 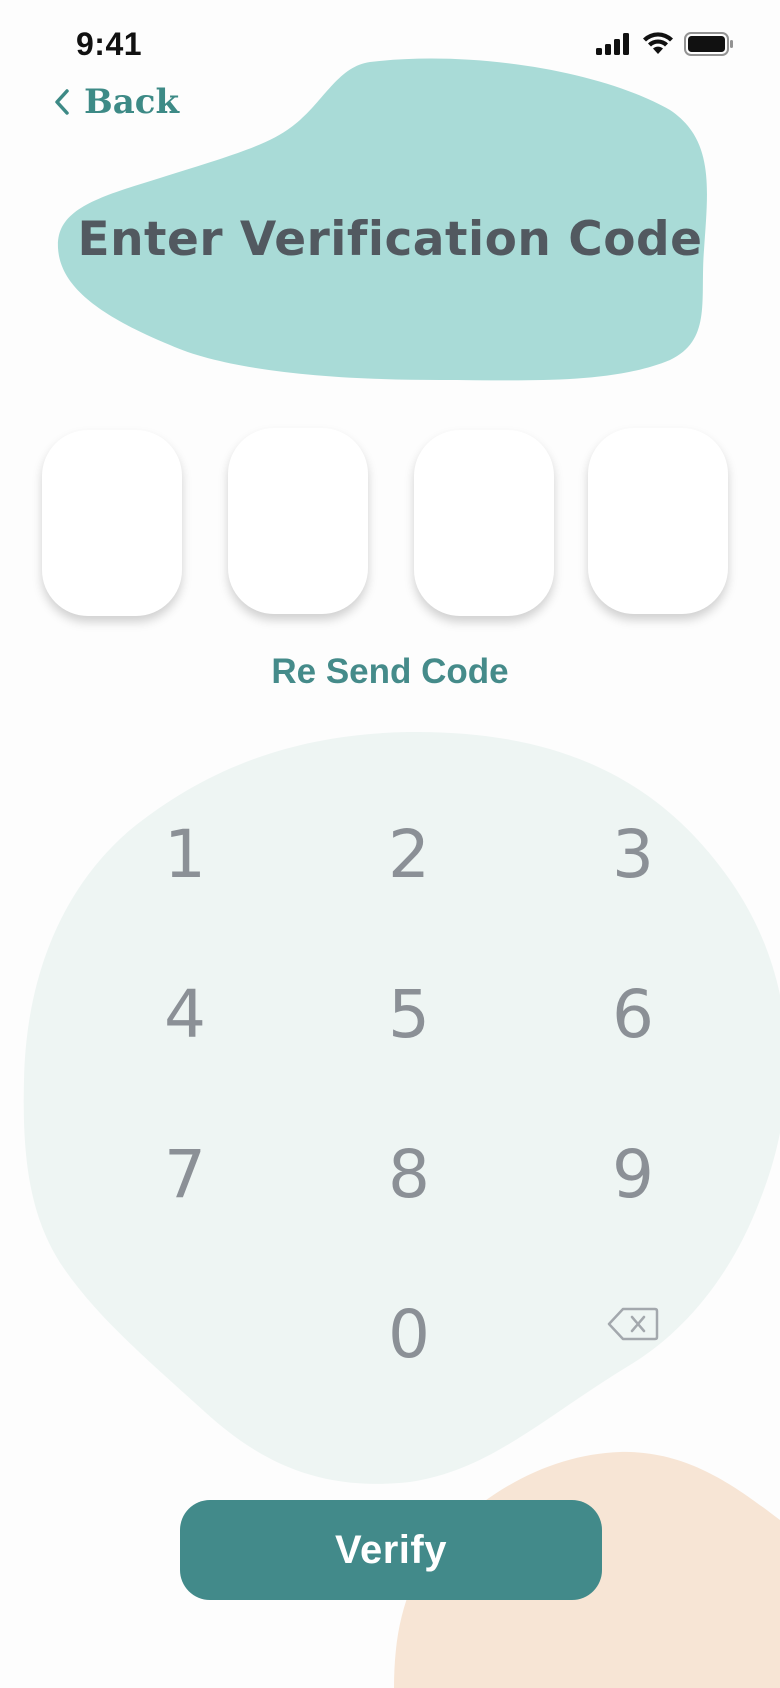 I want to click on keypad-key-label: 0, so click(x=409, y=1334).